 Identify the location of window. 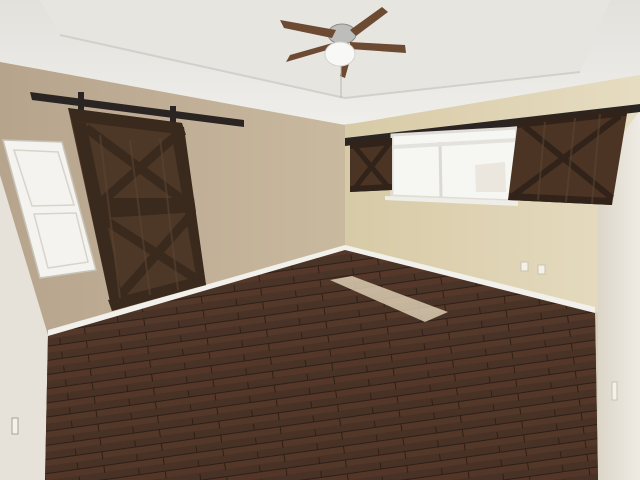
(452, 166).